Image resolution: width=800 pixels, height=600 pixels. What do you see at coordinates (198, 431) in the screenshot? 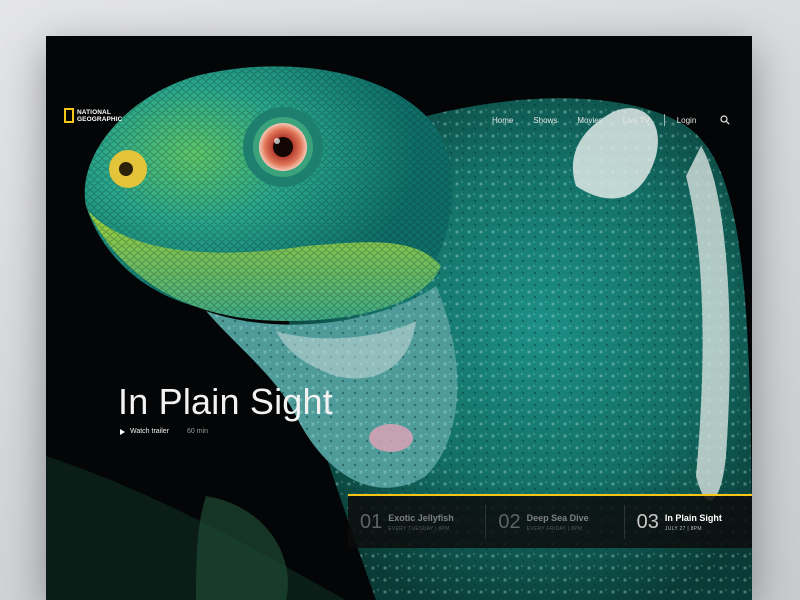
I see `duration-label: 60 min` at bounding box center [198, 431].